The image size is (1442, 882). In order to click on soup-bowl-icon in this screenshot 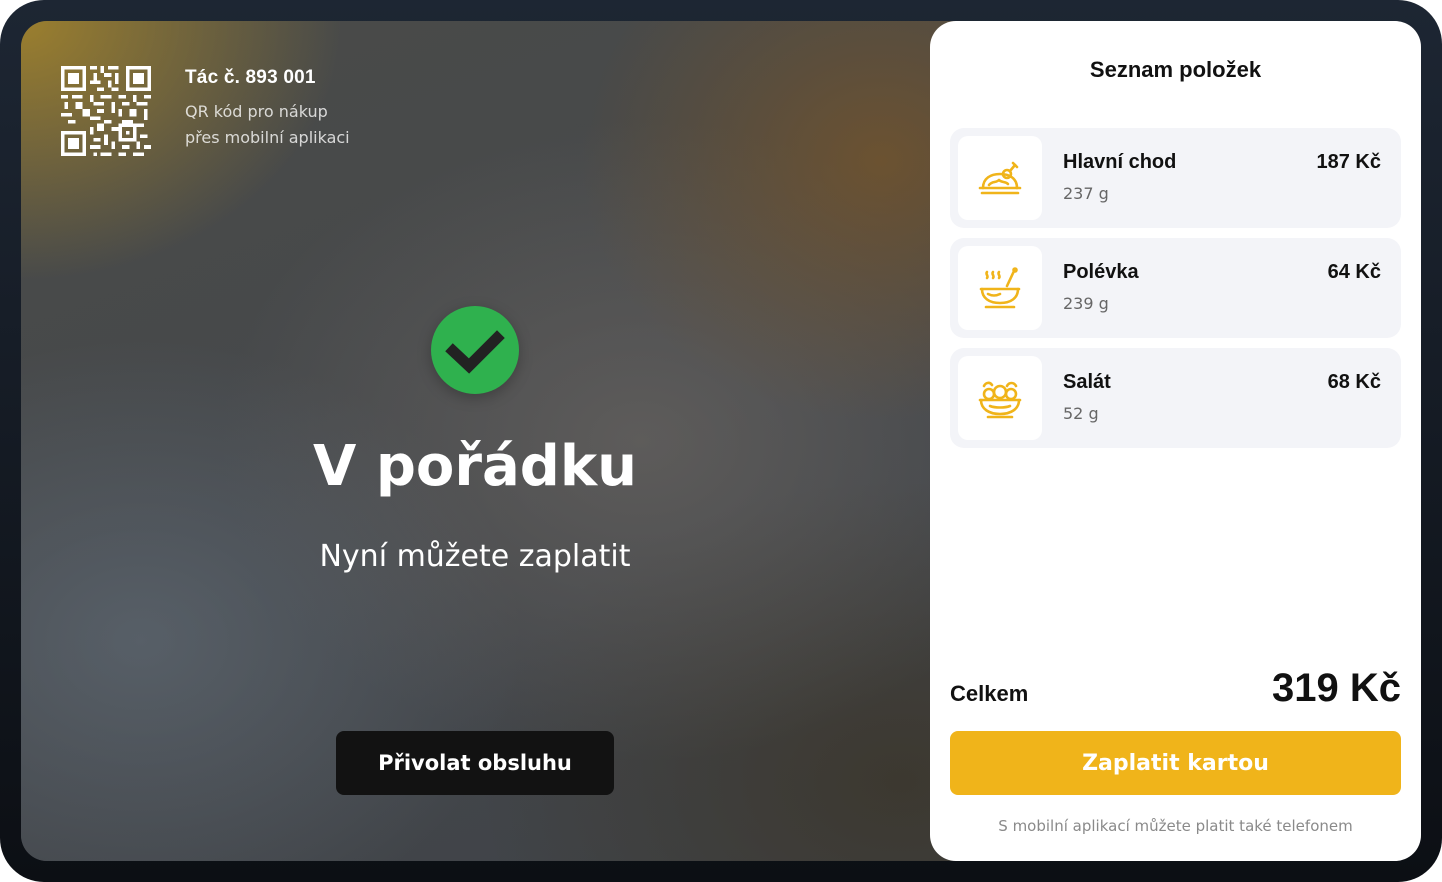, I will do `click(1000, 288)`.